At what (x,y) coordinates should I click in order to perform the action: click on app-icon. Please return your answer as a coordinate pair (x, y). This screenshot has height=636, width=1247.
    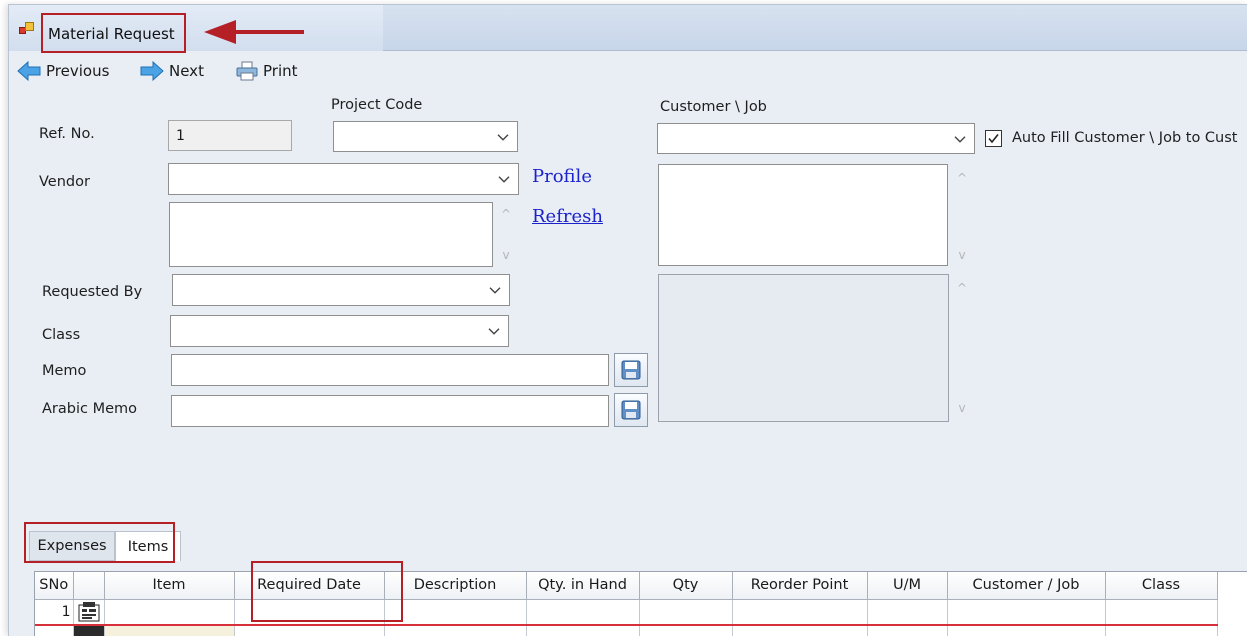
    Looking at the image, I should click on (27, 29).